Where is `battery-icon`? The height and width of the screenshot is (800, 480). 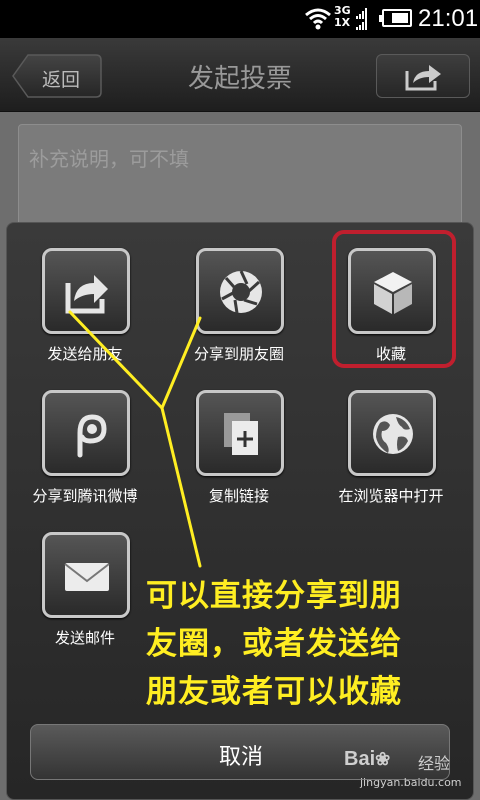 battery-icon is located at coordinates (395, 18).